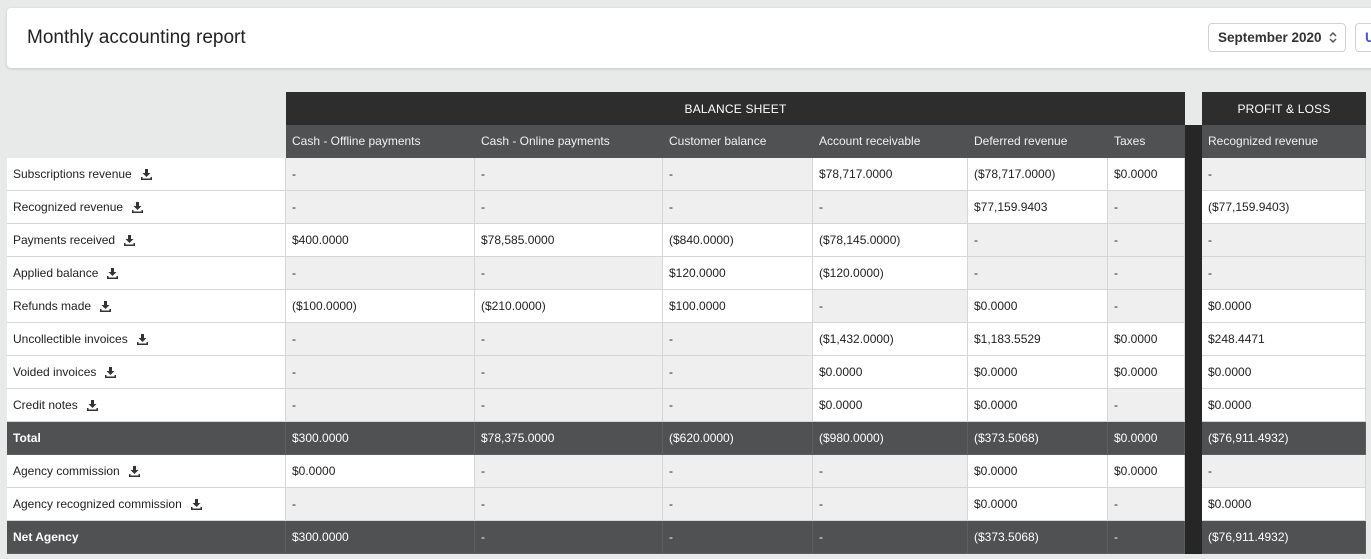  I want to click on month-select: September 2020, so click(1277, 37).